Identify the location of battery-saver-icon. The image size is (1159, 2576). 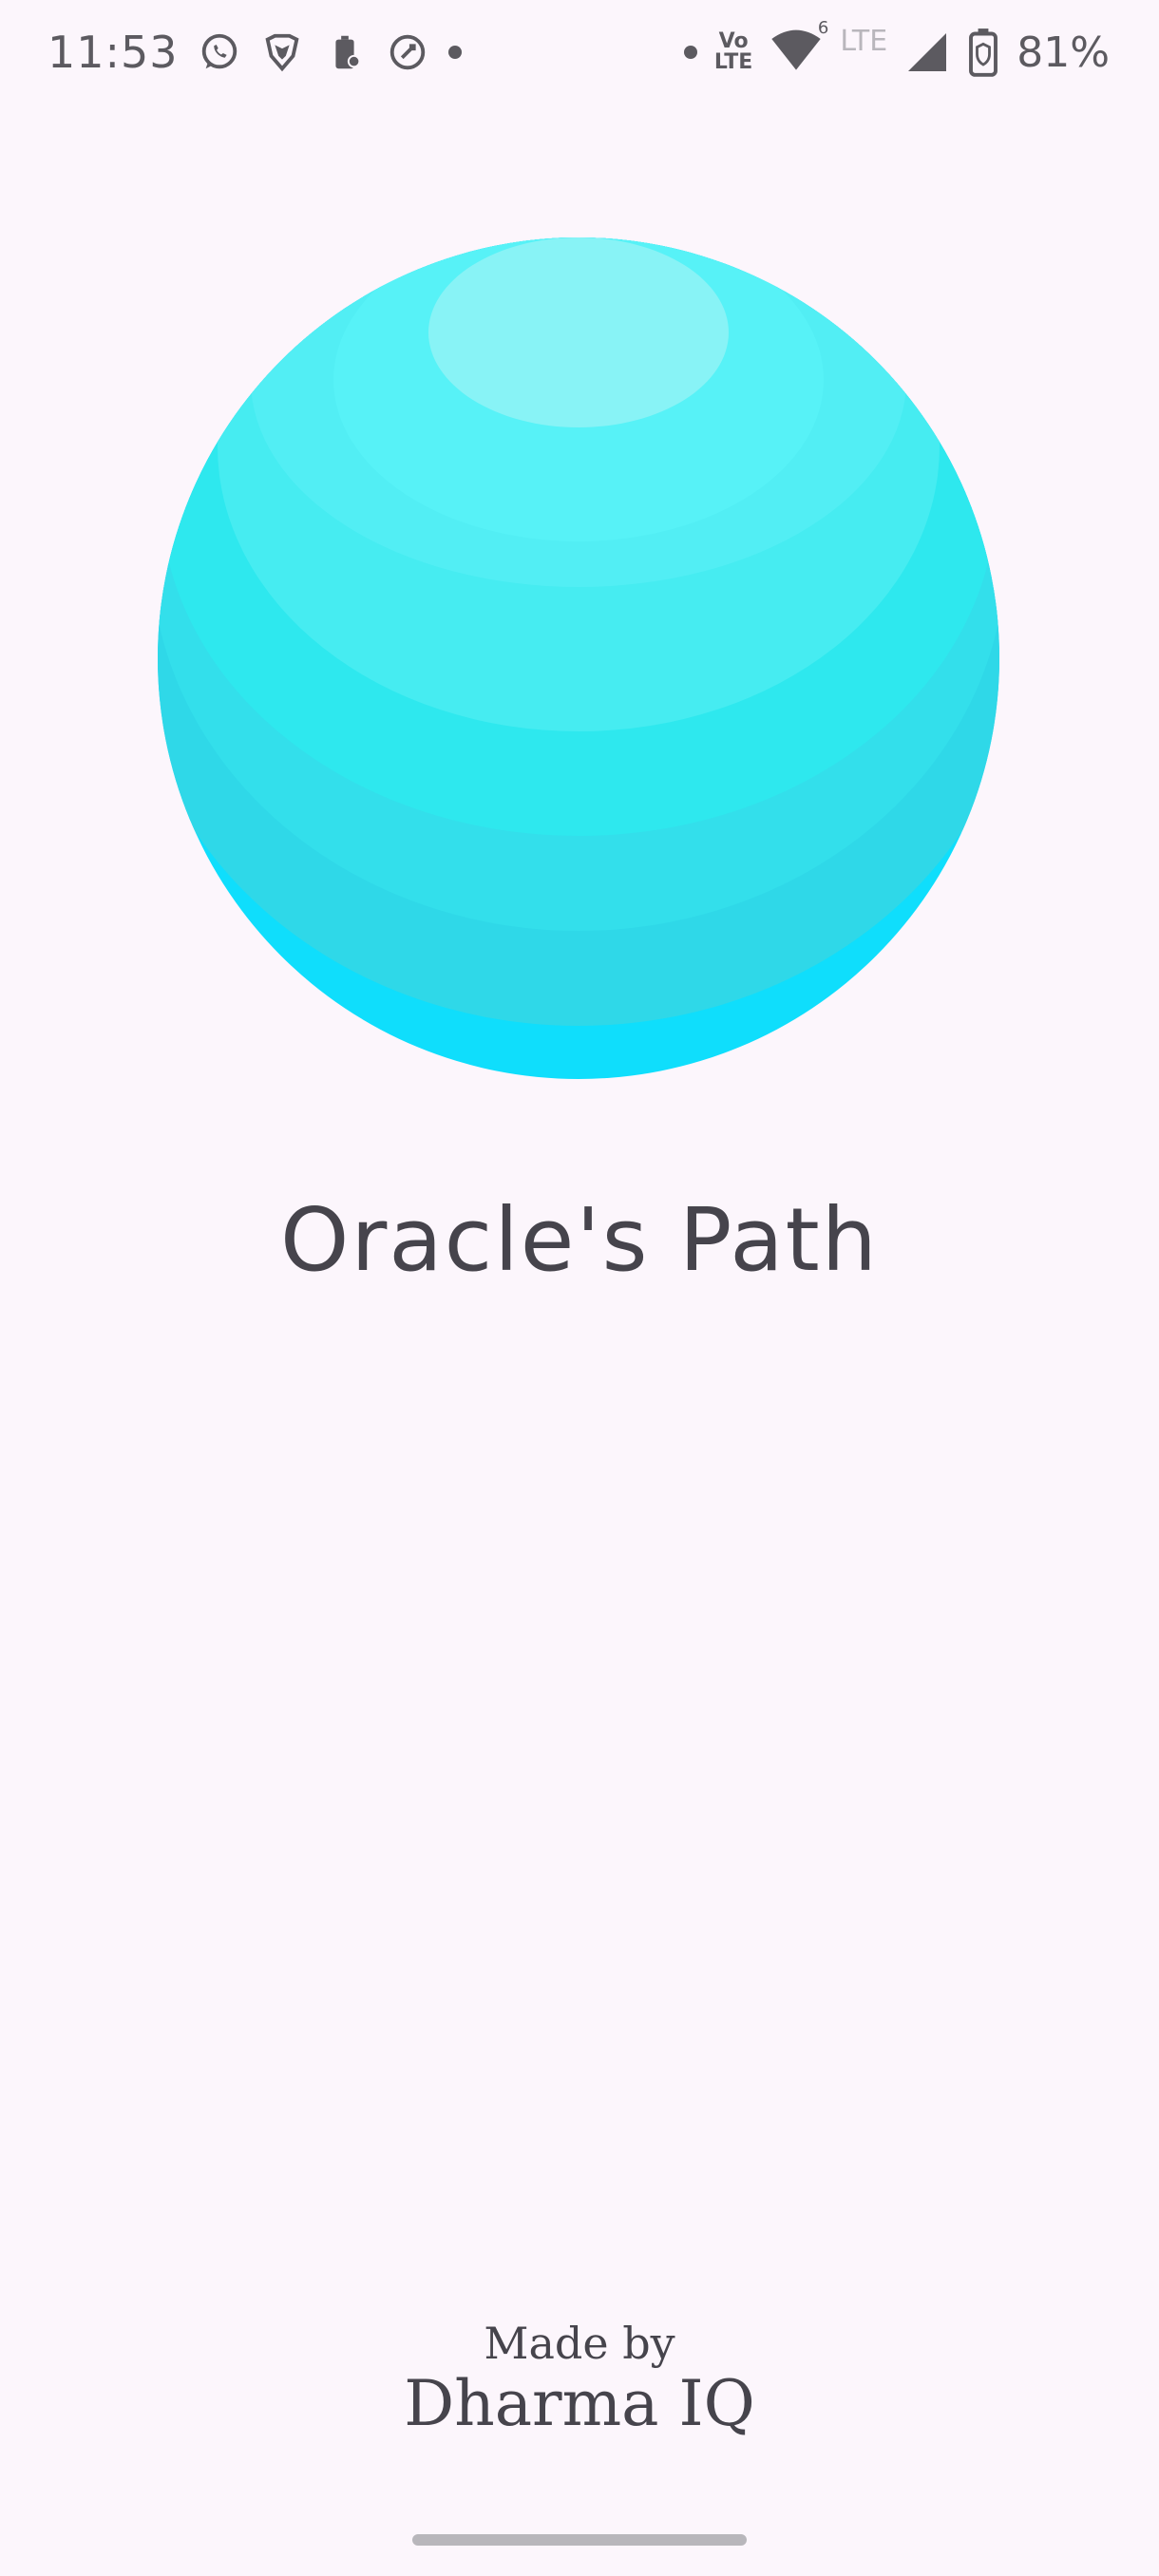
(345, 52).